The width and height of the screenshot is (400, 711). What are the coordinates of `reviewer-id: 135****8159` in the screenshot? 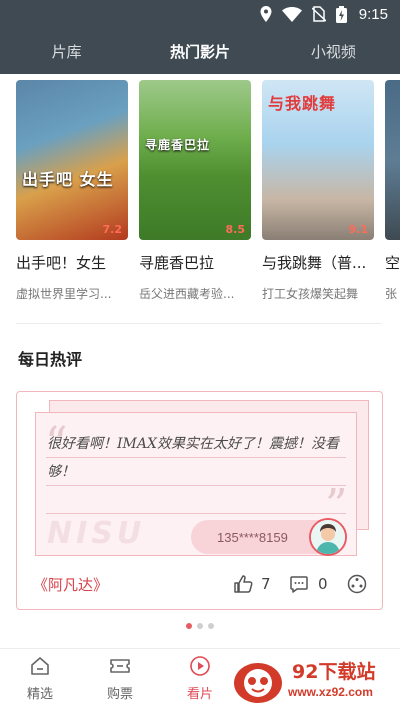 It's located at (252, 537).